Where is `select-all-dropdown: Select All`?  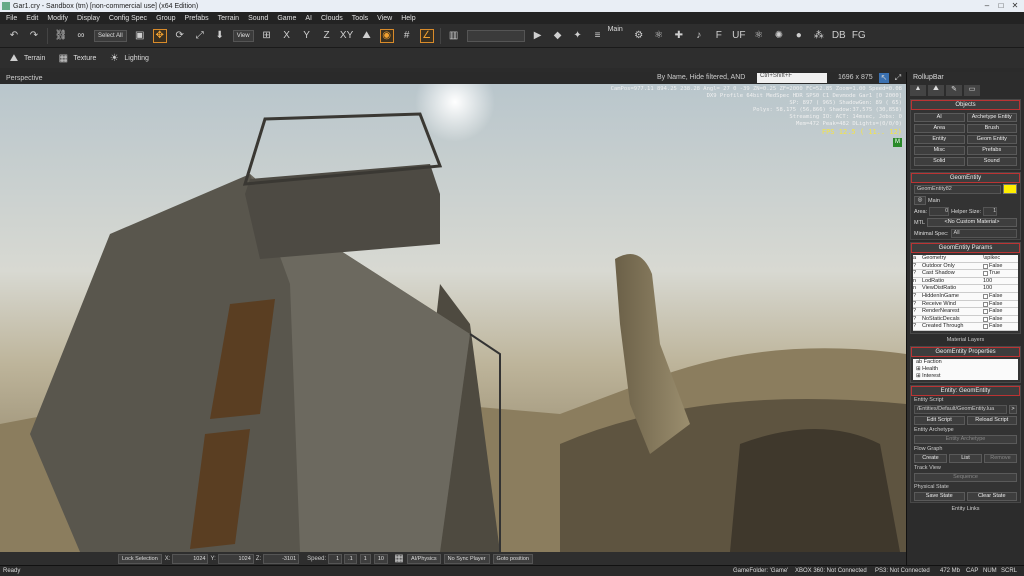
select-all-dropdown: Select All is located at coordinates (110, 35).